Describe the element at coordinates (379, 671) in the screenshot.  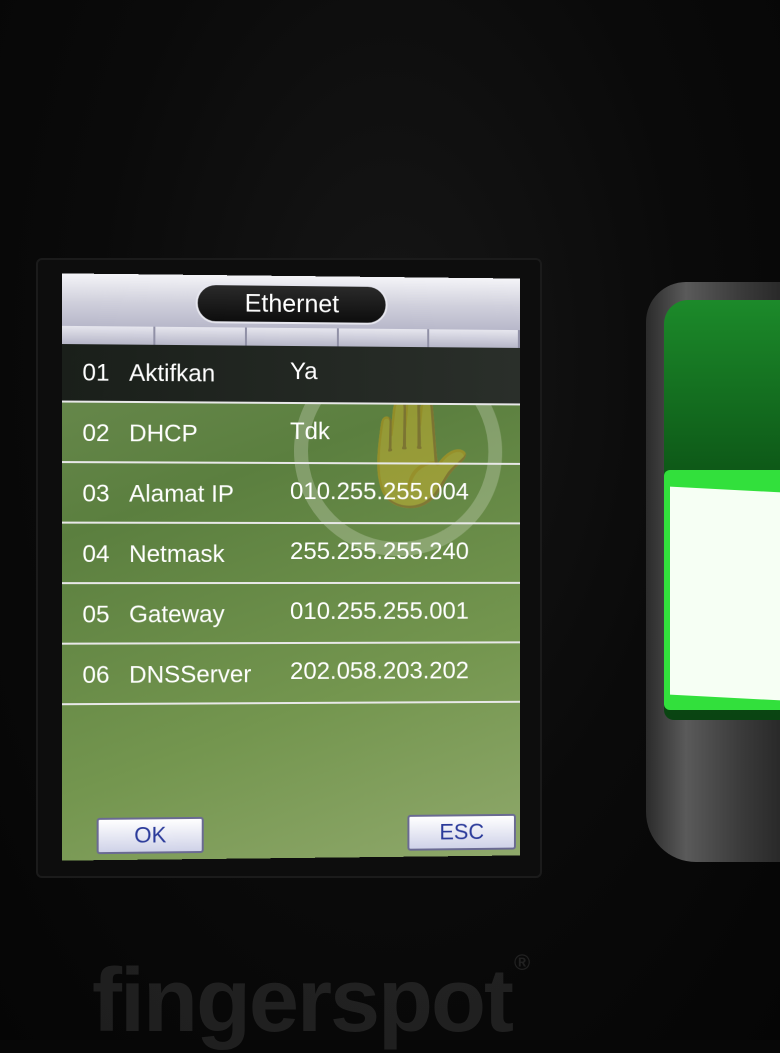
I see `row-value: 202.058.203.202` at that location.